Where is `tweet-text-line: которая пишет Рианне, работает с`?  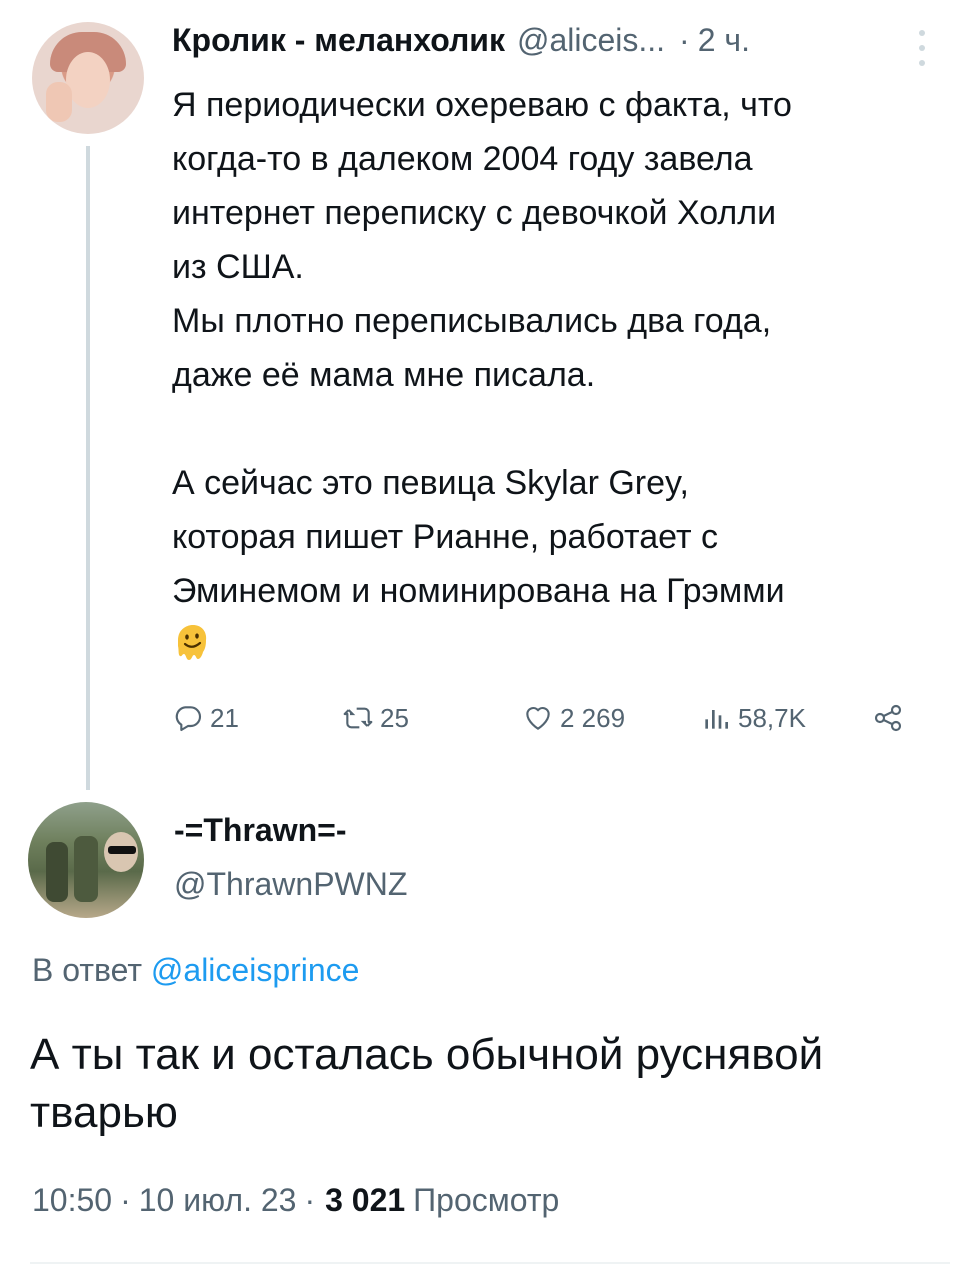 tweet-text-line: которая пишет Рианне, работает с is located at coordinates (445, 537).